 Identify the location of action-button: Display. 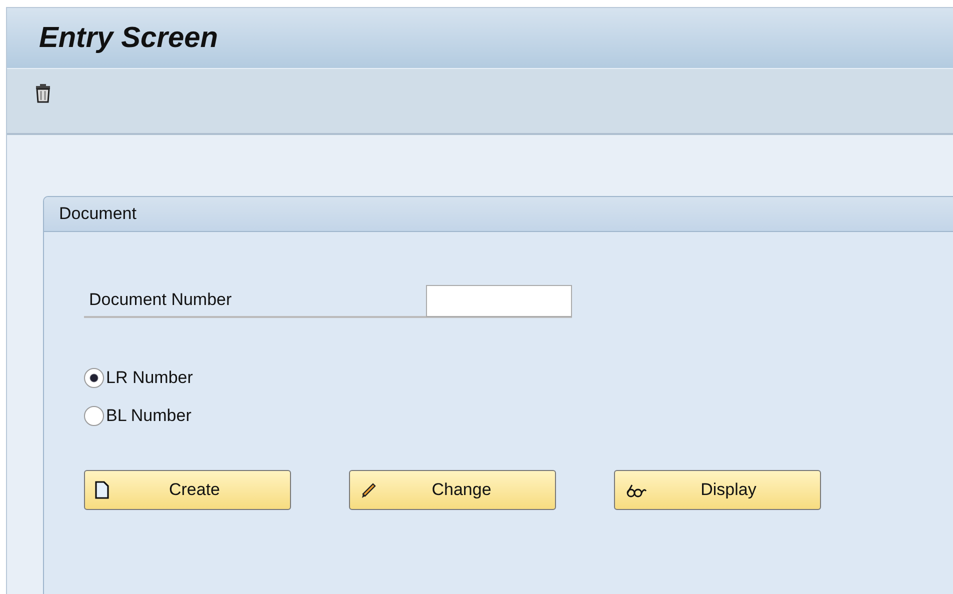
(717, 490).